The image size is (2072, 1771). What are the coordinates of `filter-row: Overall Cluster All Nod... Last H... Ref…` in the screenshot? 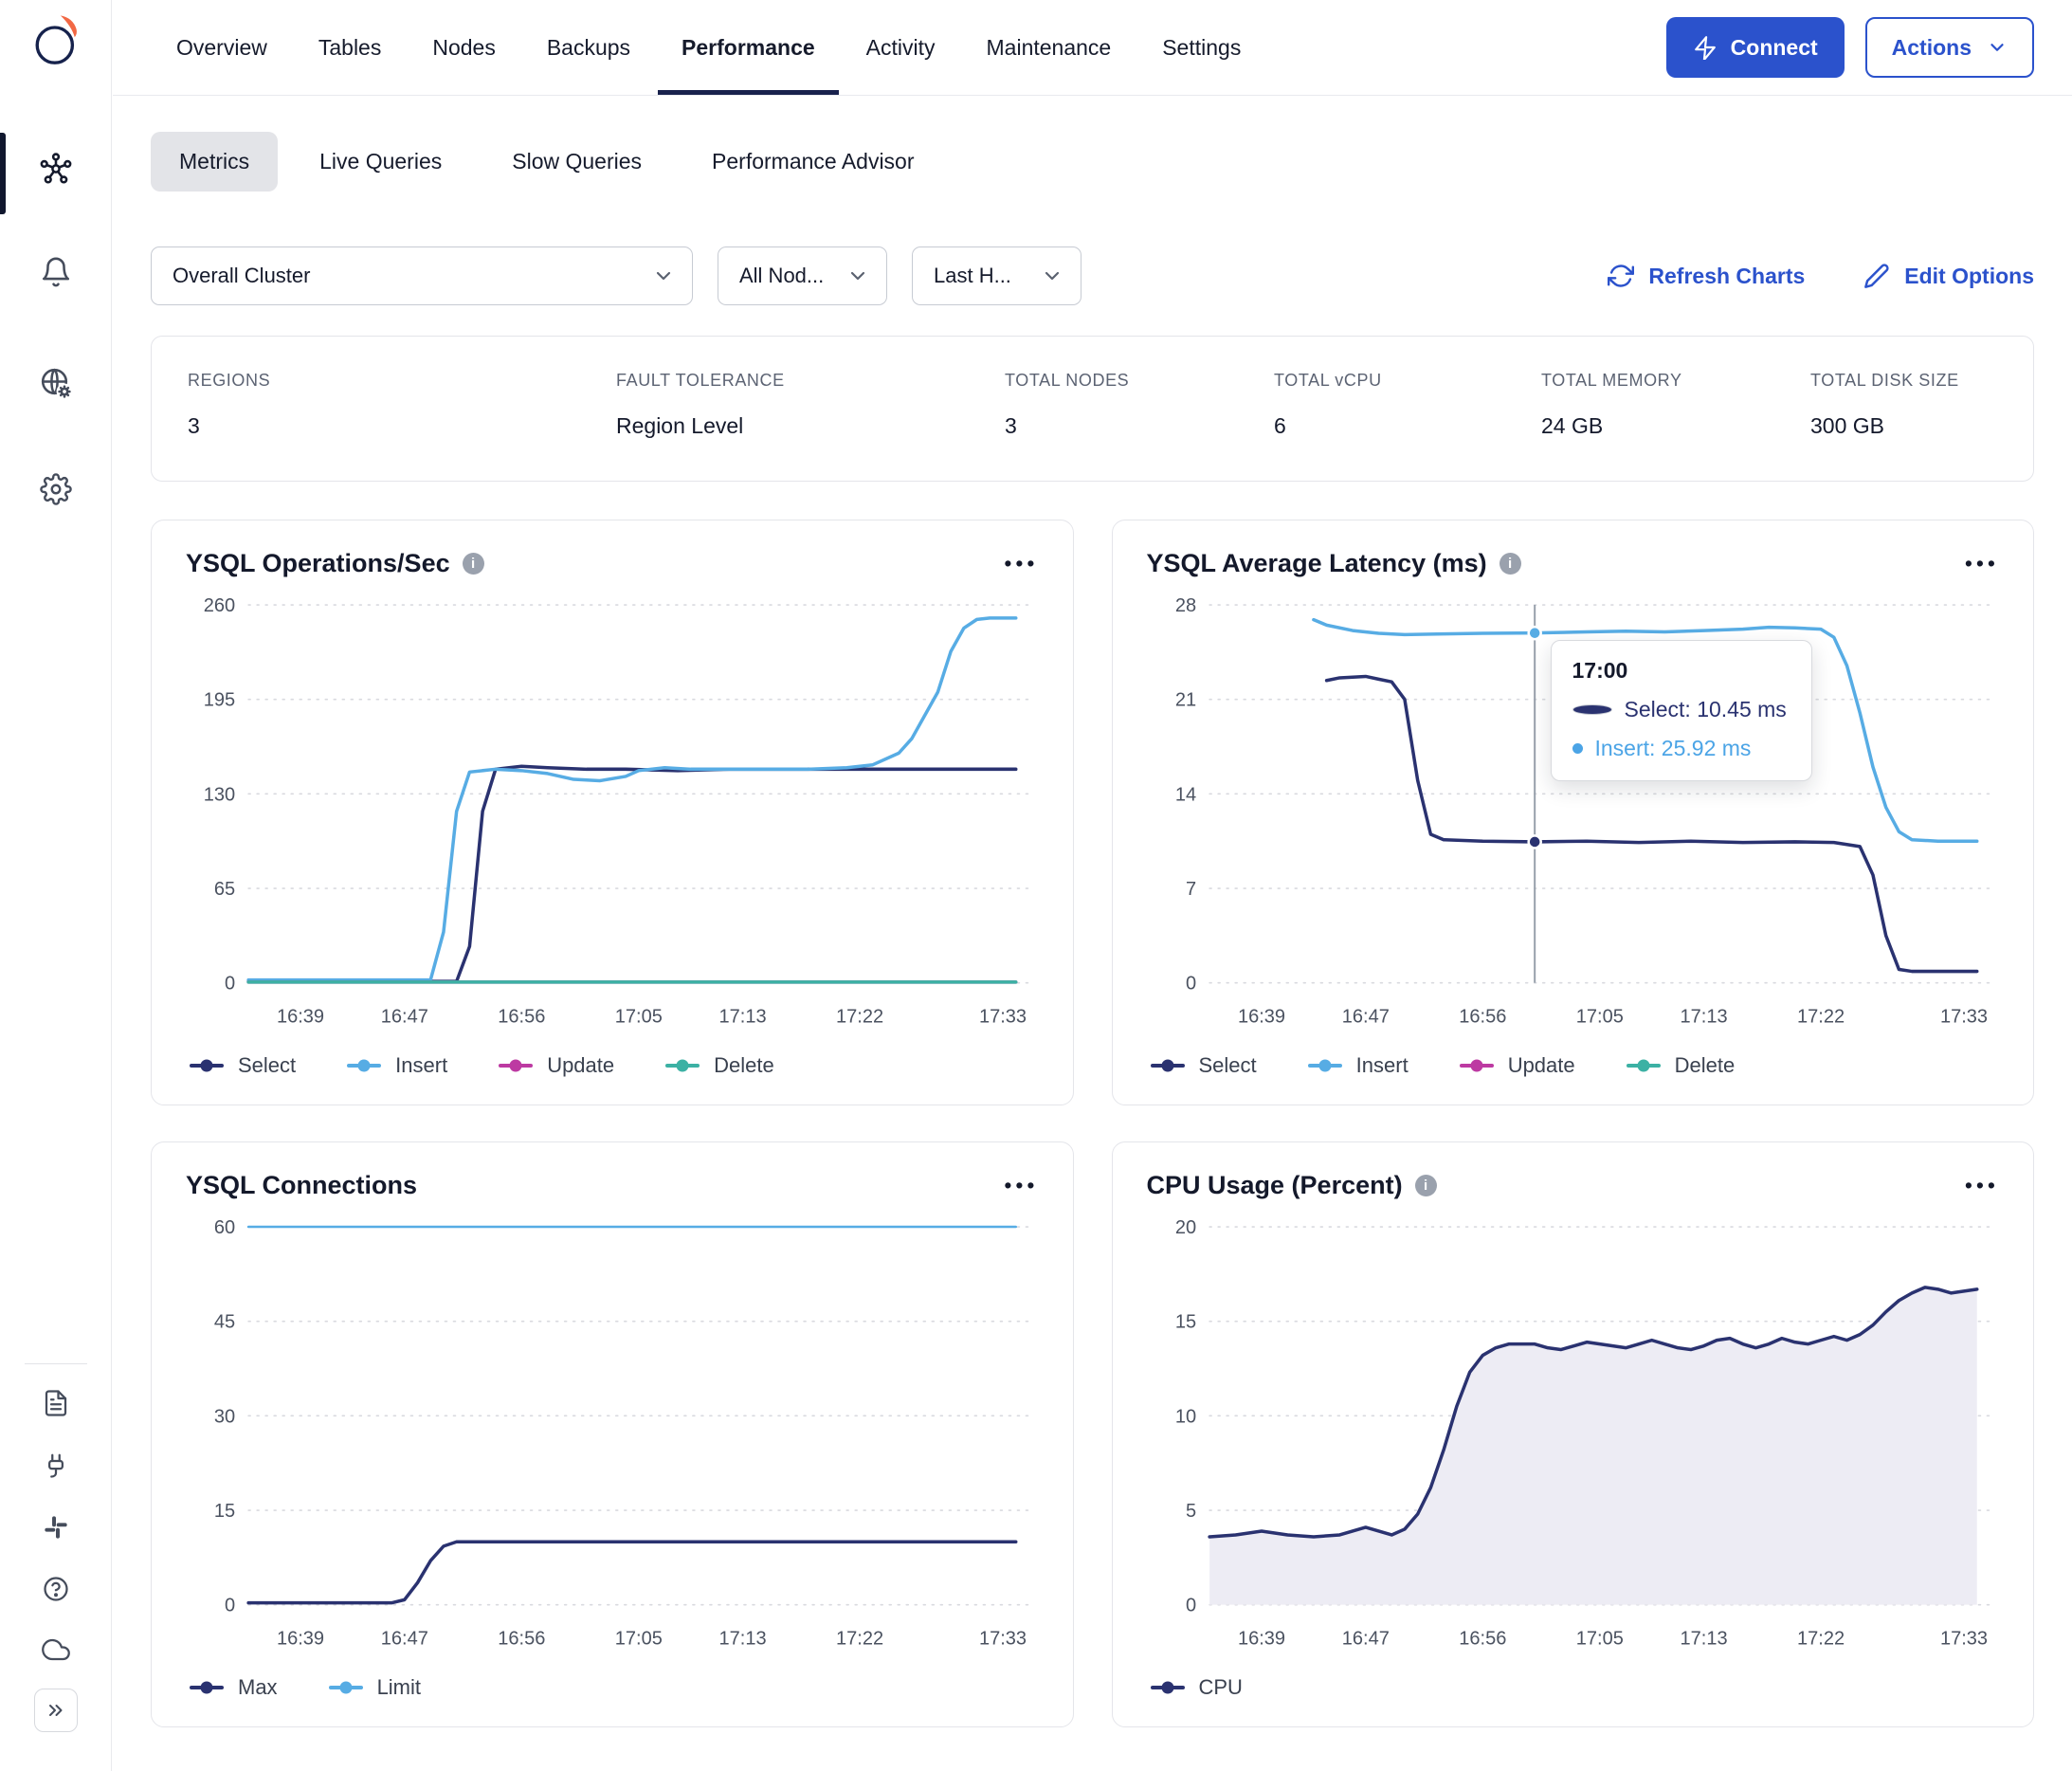 It's located at (1092, 248).